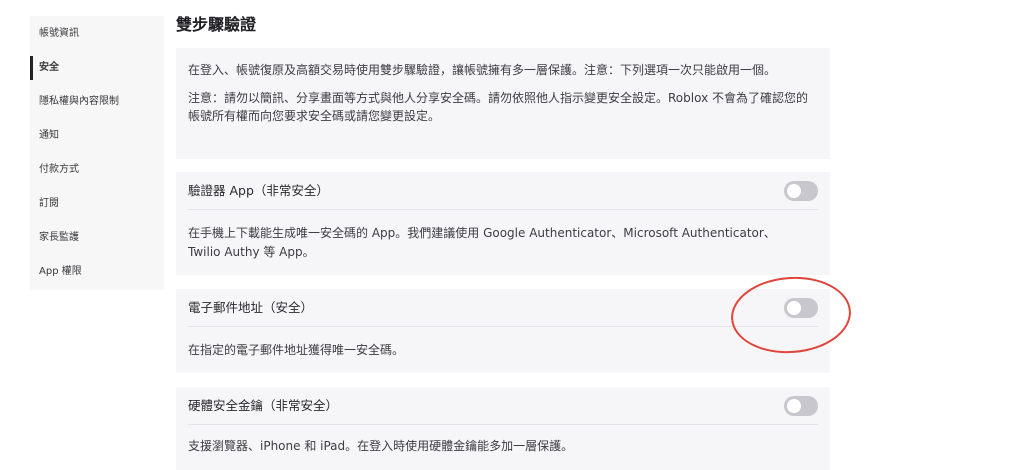 This screenshot has height=470, width=1024. Describe the element at coordinates (503, 331) in the screenshot. I see `email-card: 電子郵件地址（安全） 在指定的電子郵件地址獲得唯一安全碼。` at that location.